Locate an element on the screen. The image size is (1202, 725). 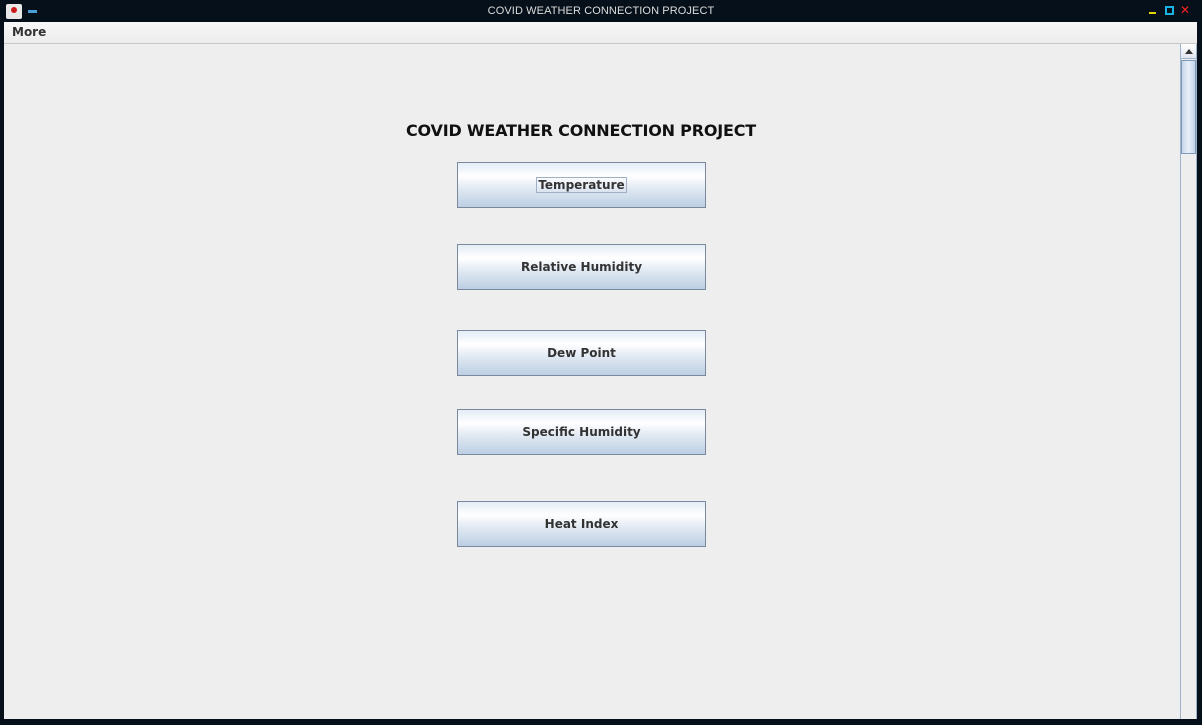
close-button: ✕ is located at coordinates (1185, 10).